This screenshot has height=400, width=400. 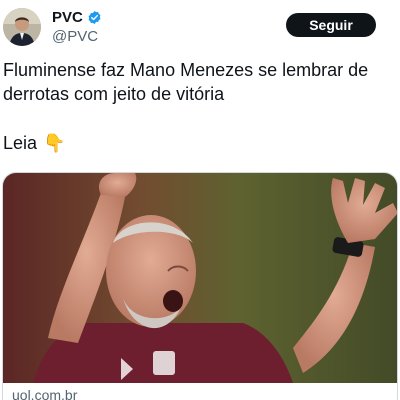 I want to click on point-down-emoji-icon: 👇, so click(x=54, y=143).